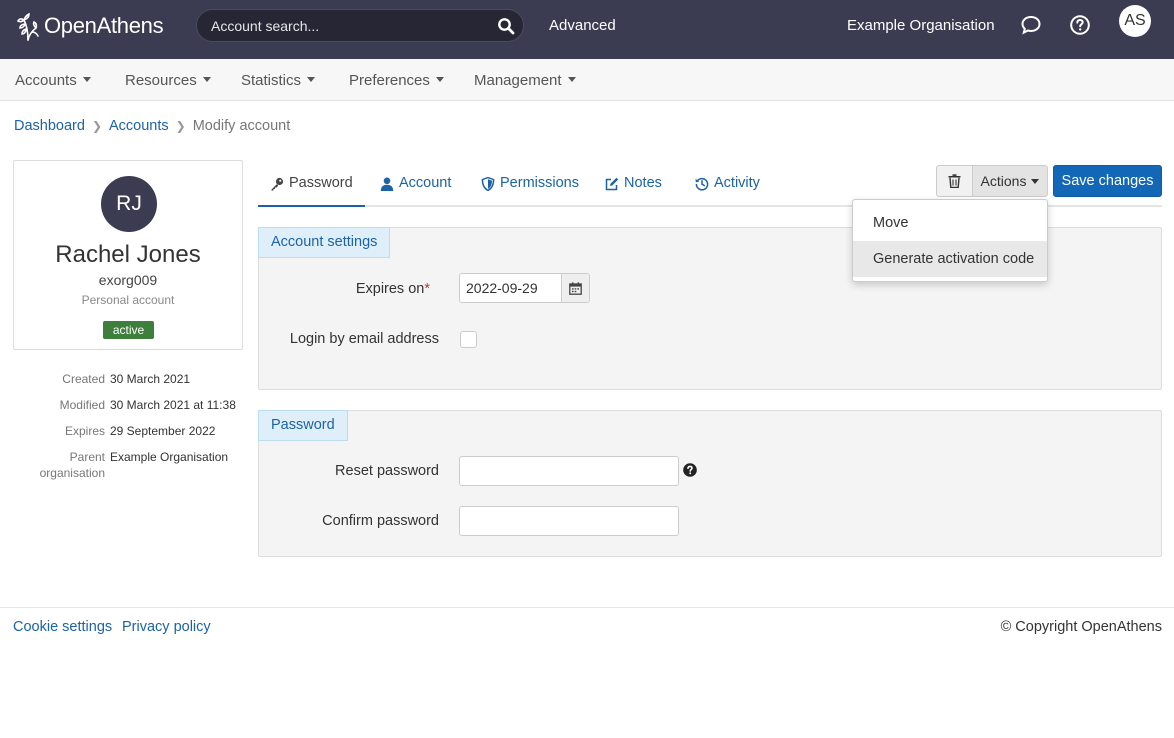  I want to click on meta-created-label: Created, so click(83, 379).